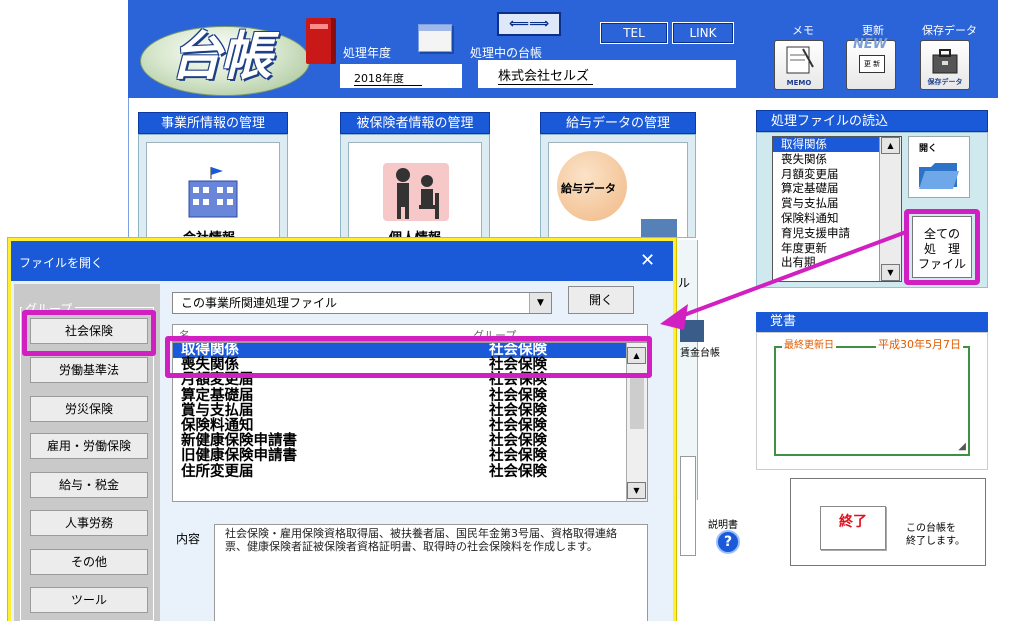  I want to click on salary-section-title: 給与データの管理, so click(618, 123).